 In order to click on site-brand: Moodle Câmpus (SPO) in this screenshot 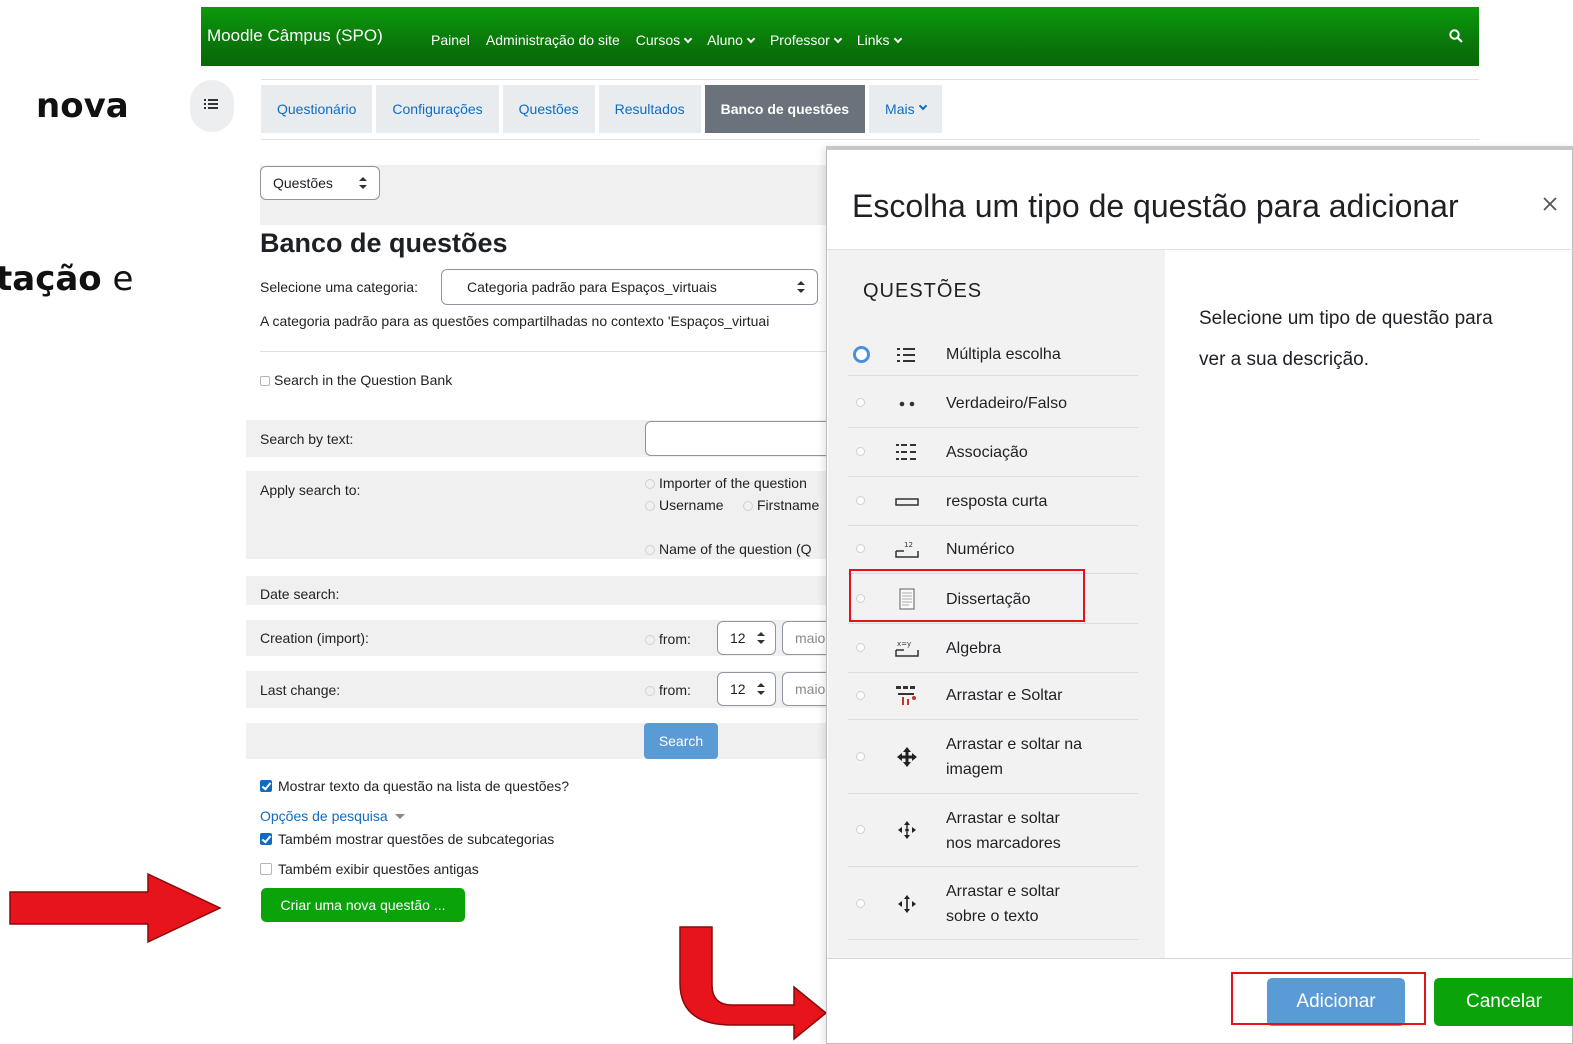, I will do `click(295, 36)`.